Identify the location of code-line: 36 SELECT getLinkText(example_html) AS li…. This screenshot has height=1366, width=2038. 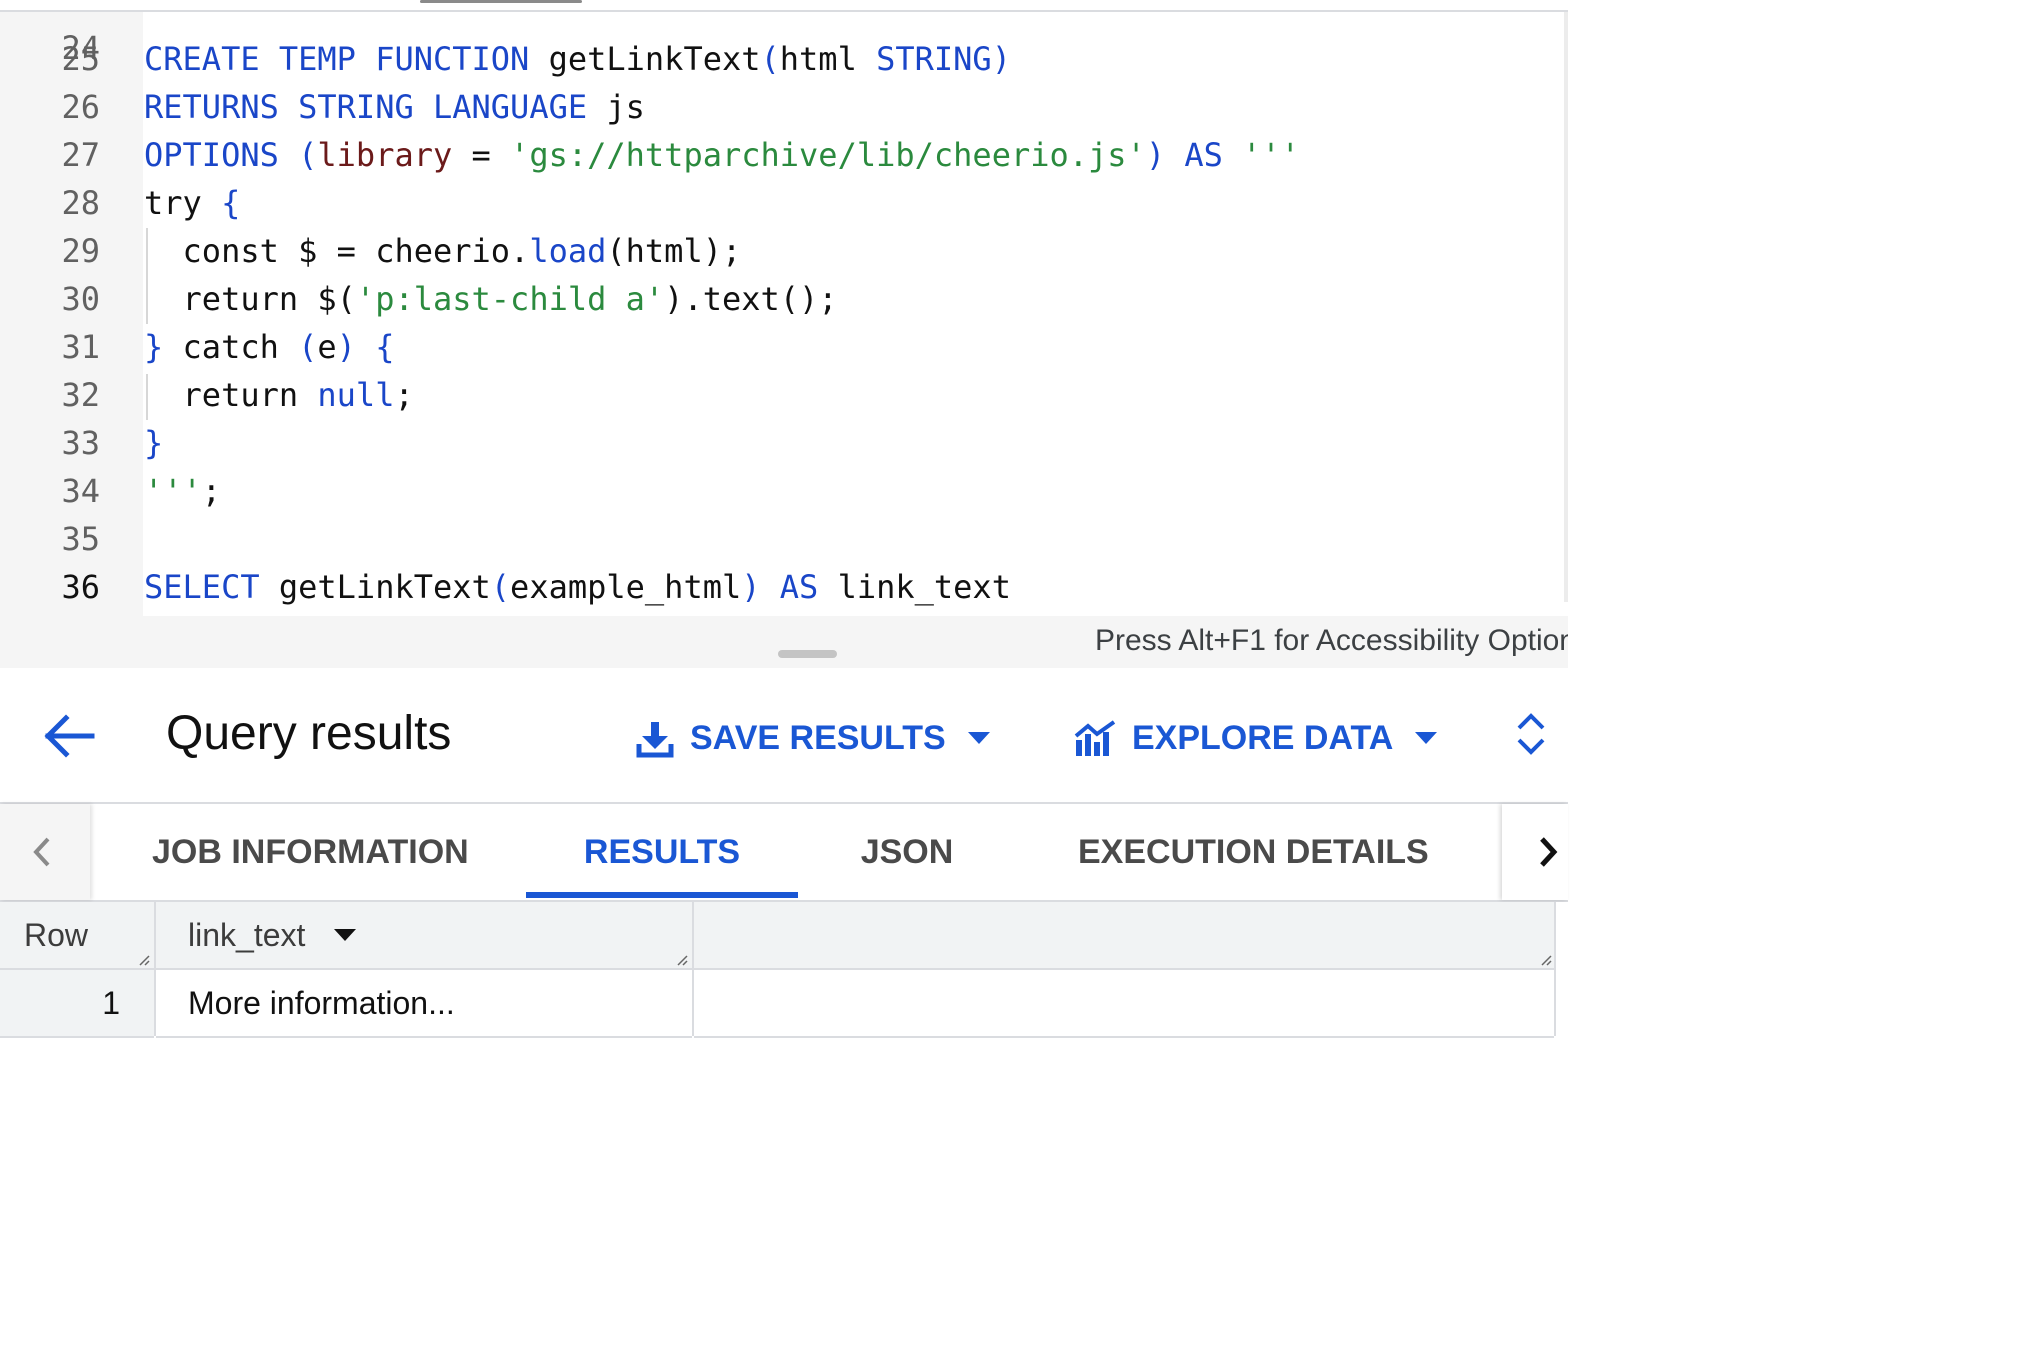
(780, 587).